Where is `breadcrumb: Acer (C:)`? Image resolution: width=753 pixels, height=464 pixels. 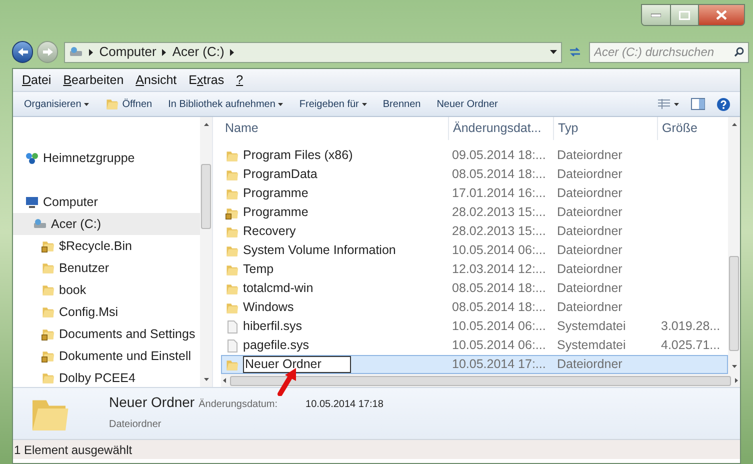 breadcrumb: Acer (C:) is located at coordinates (198, 52).